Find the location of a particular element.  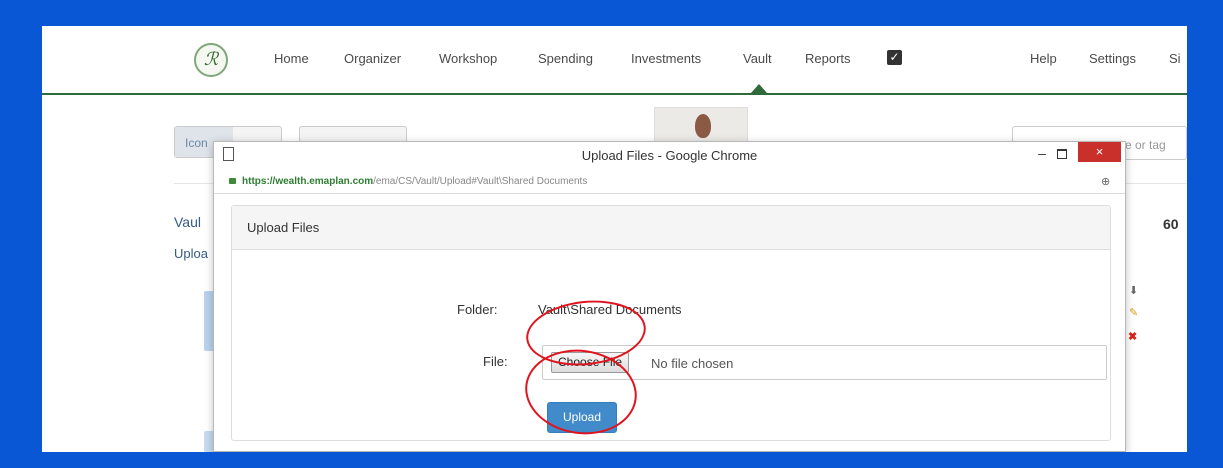

popup-titlebar: Upload Files - Google Chrome – × is located at coordinates (669, 156).